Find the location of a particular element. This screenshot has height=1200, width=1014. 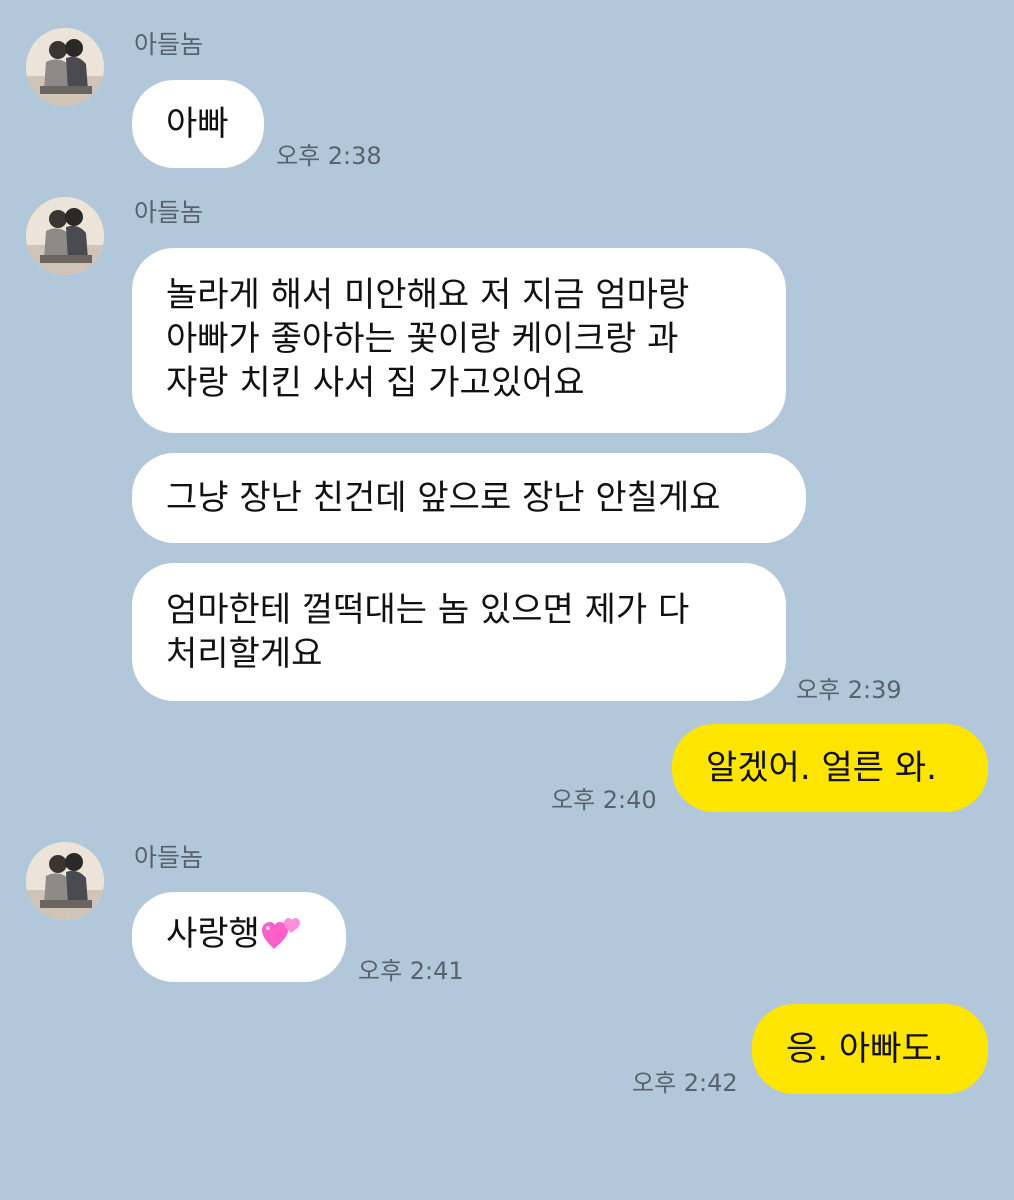

message-time: 오후 2:38 is located at coordinates (329, 156).